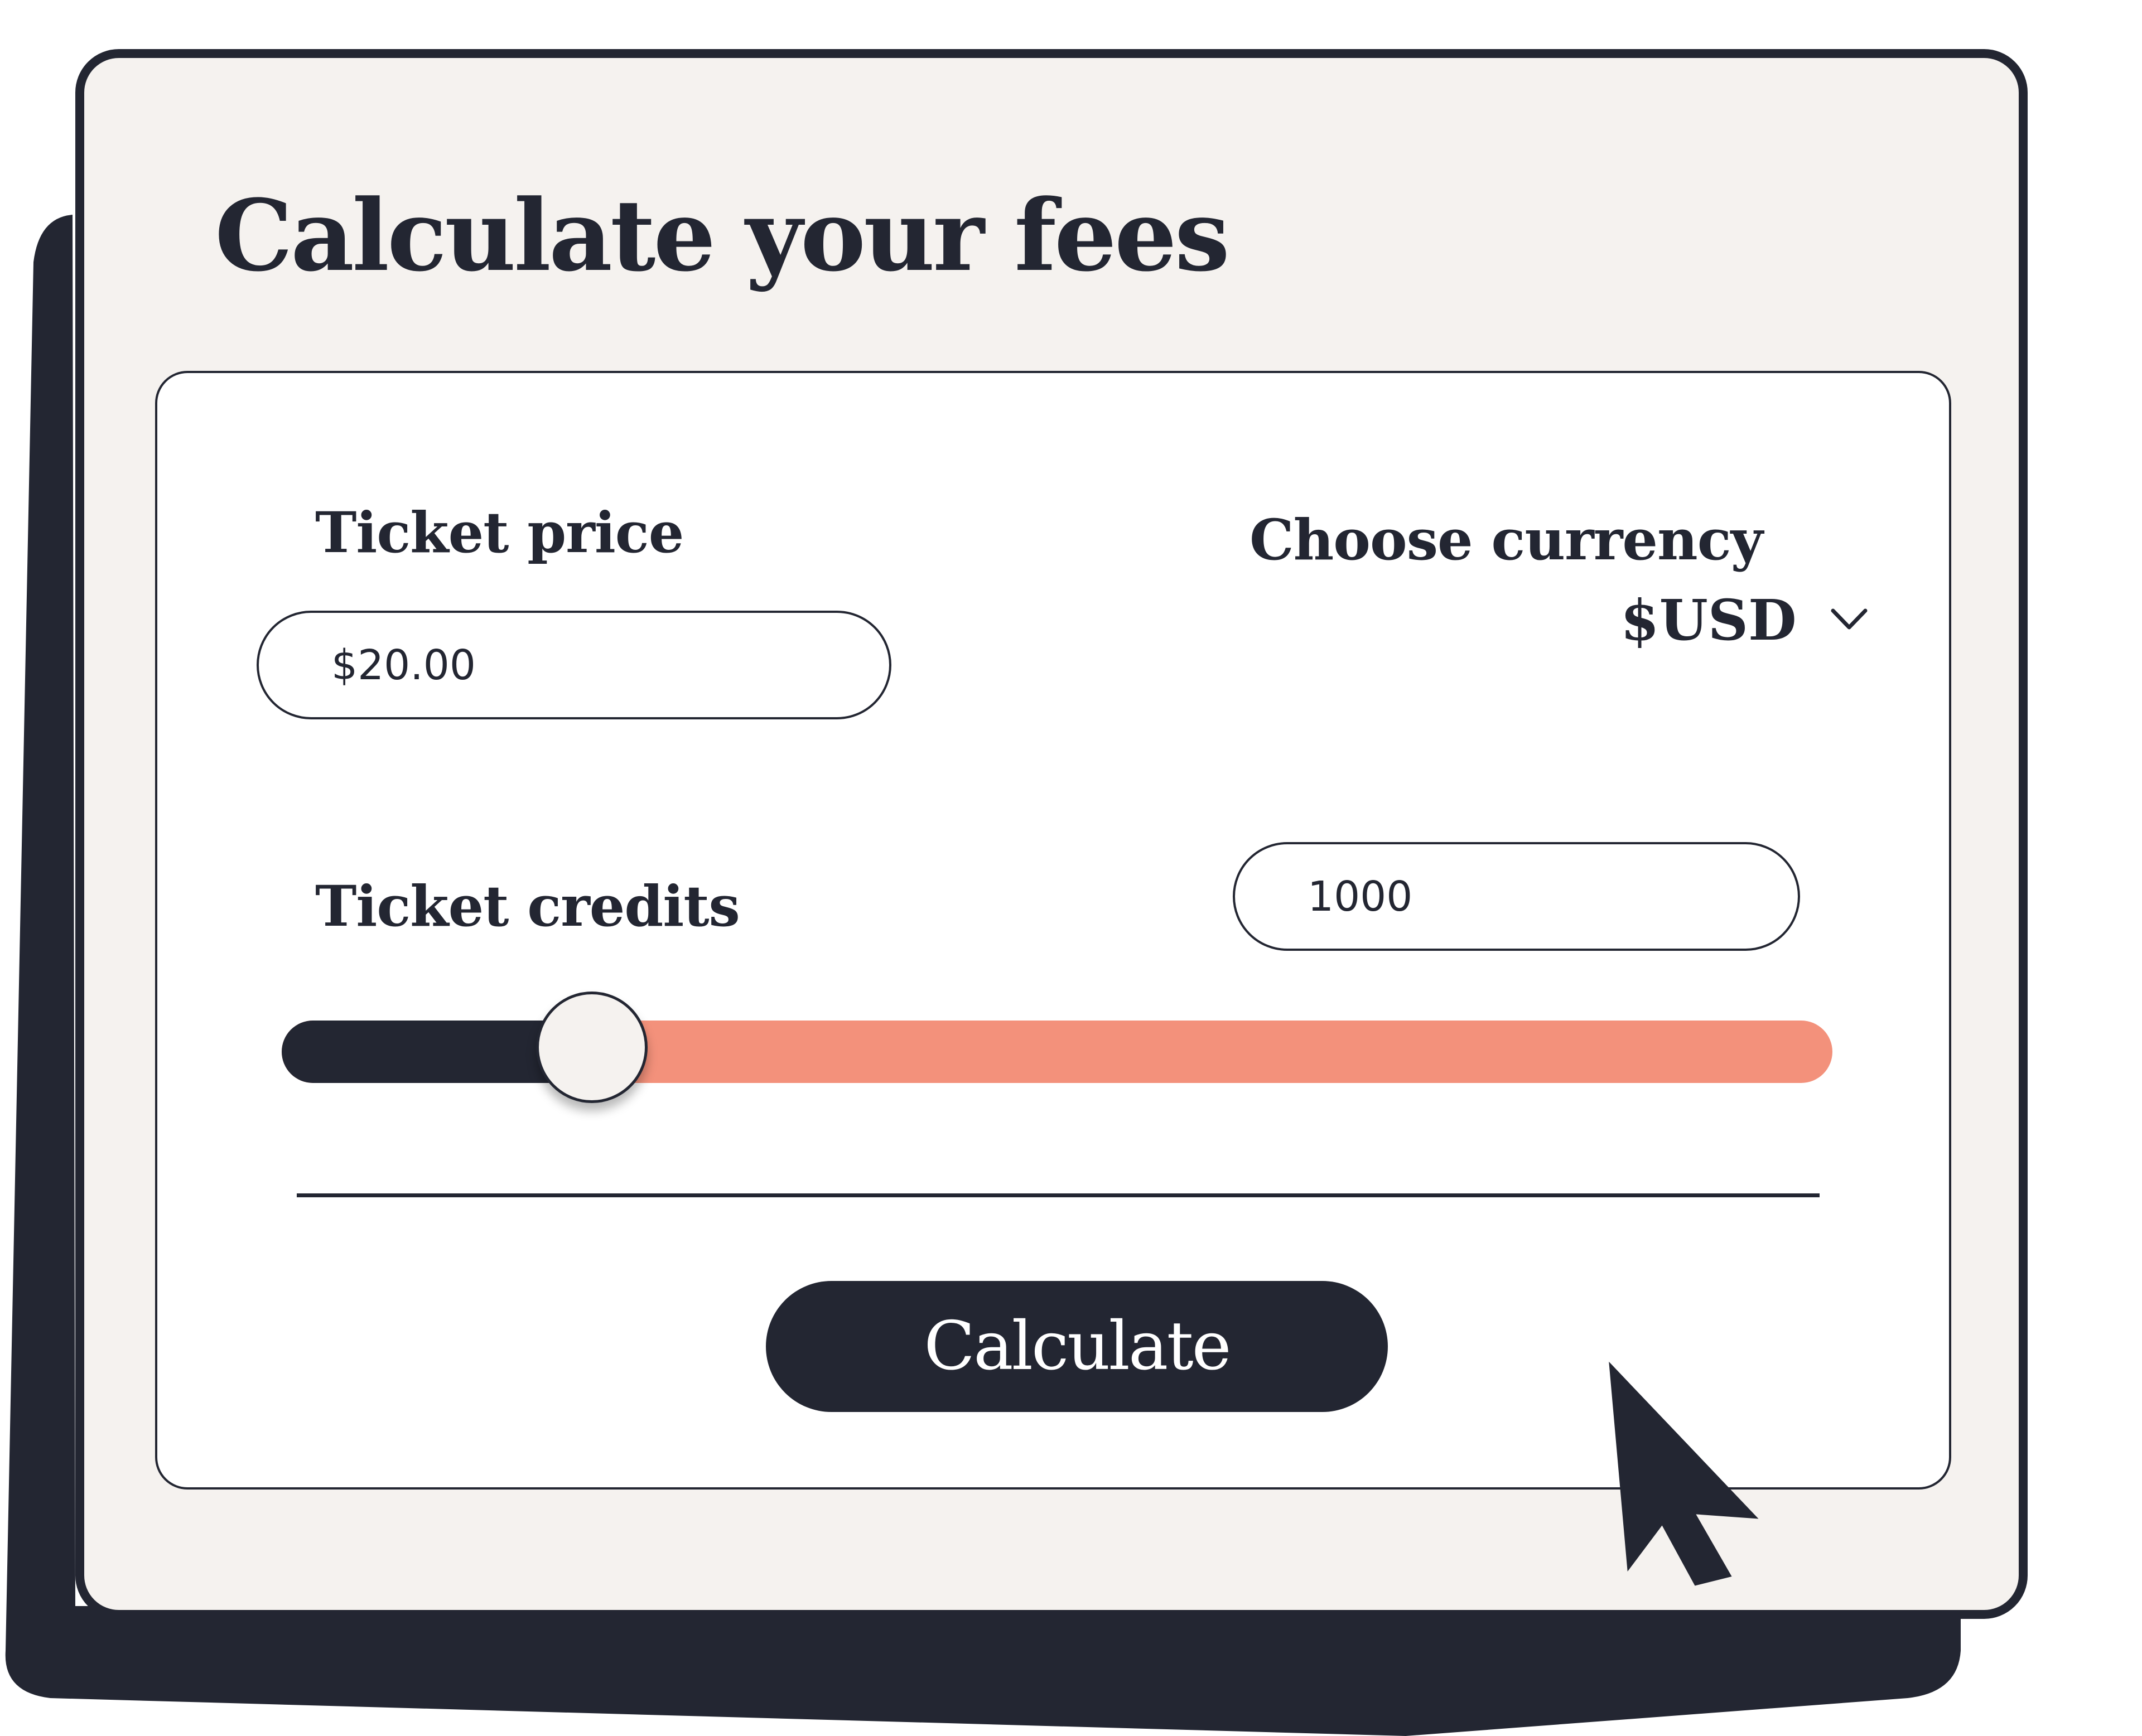  What do you see at coordinates (1057, 1048) in the screenshot?
I see `ticket-credits-slider` at bounding box center [1057, 1048].